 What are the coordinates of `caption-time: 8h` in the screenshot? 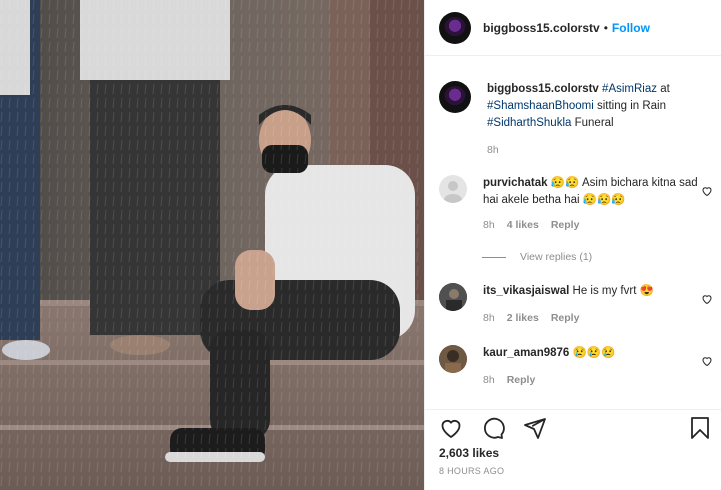 It's located at (493, 150).